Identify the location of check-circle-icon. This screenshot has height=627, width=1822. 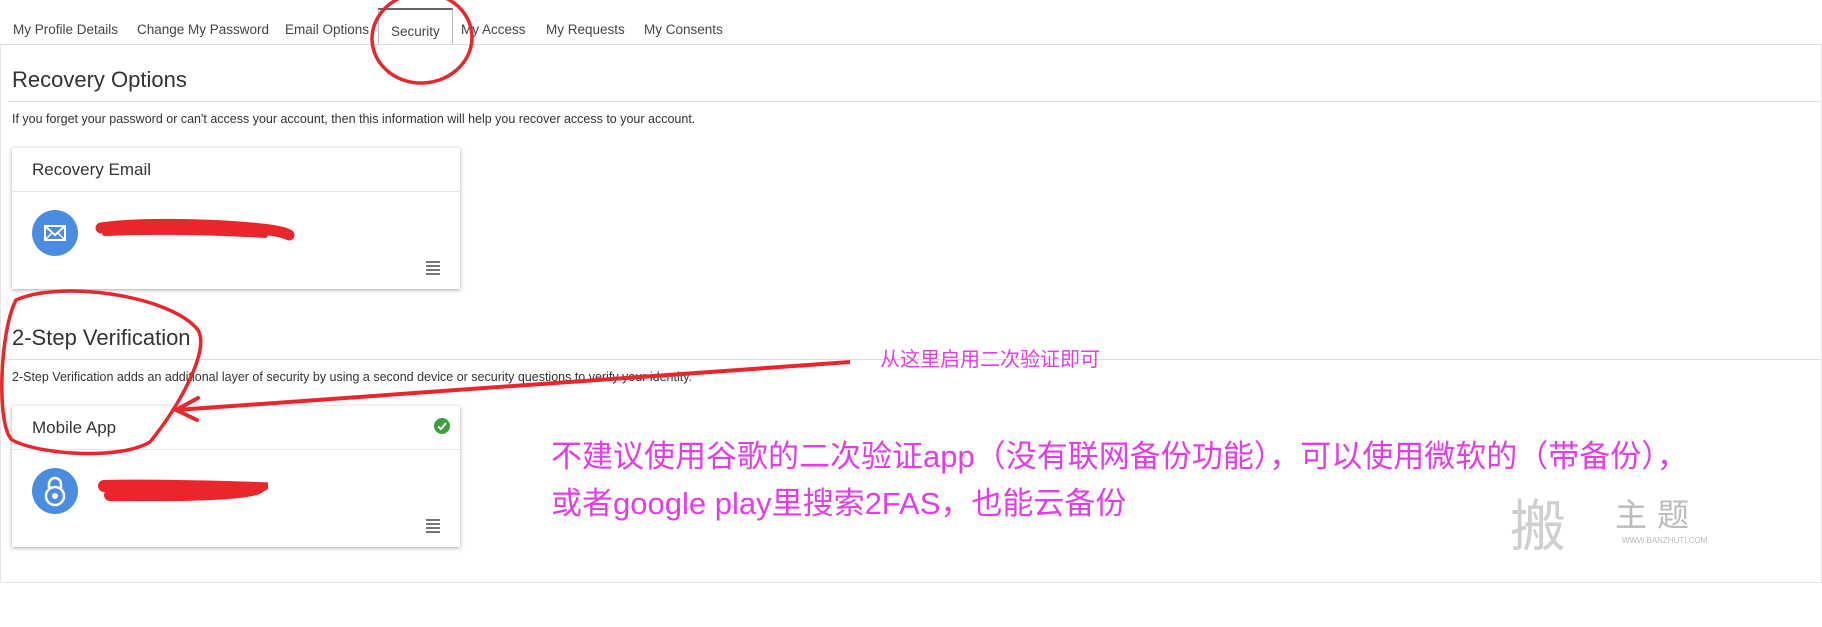
(442, 426).